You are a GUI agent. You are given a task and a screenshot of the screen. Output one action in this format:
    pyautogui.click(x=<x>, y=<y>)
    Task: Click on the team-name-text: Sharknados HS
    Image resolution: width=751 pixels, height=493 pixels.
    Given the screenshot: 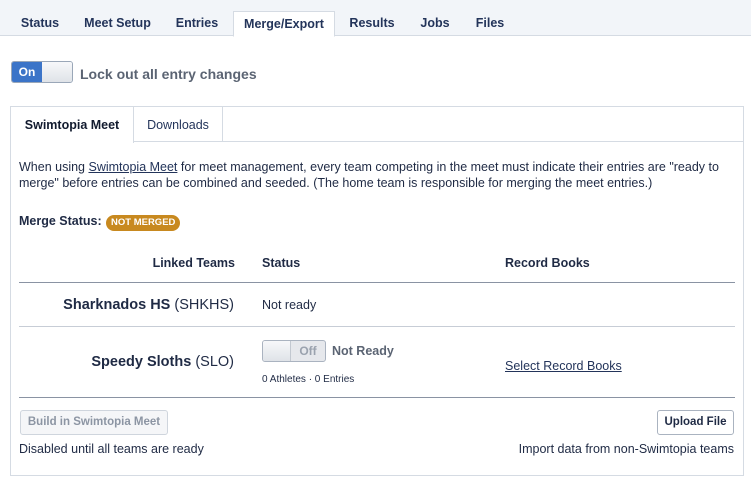 What is the action you would take?
    pyautogui.click(x=117, y=305)
    